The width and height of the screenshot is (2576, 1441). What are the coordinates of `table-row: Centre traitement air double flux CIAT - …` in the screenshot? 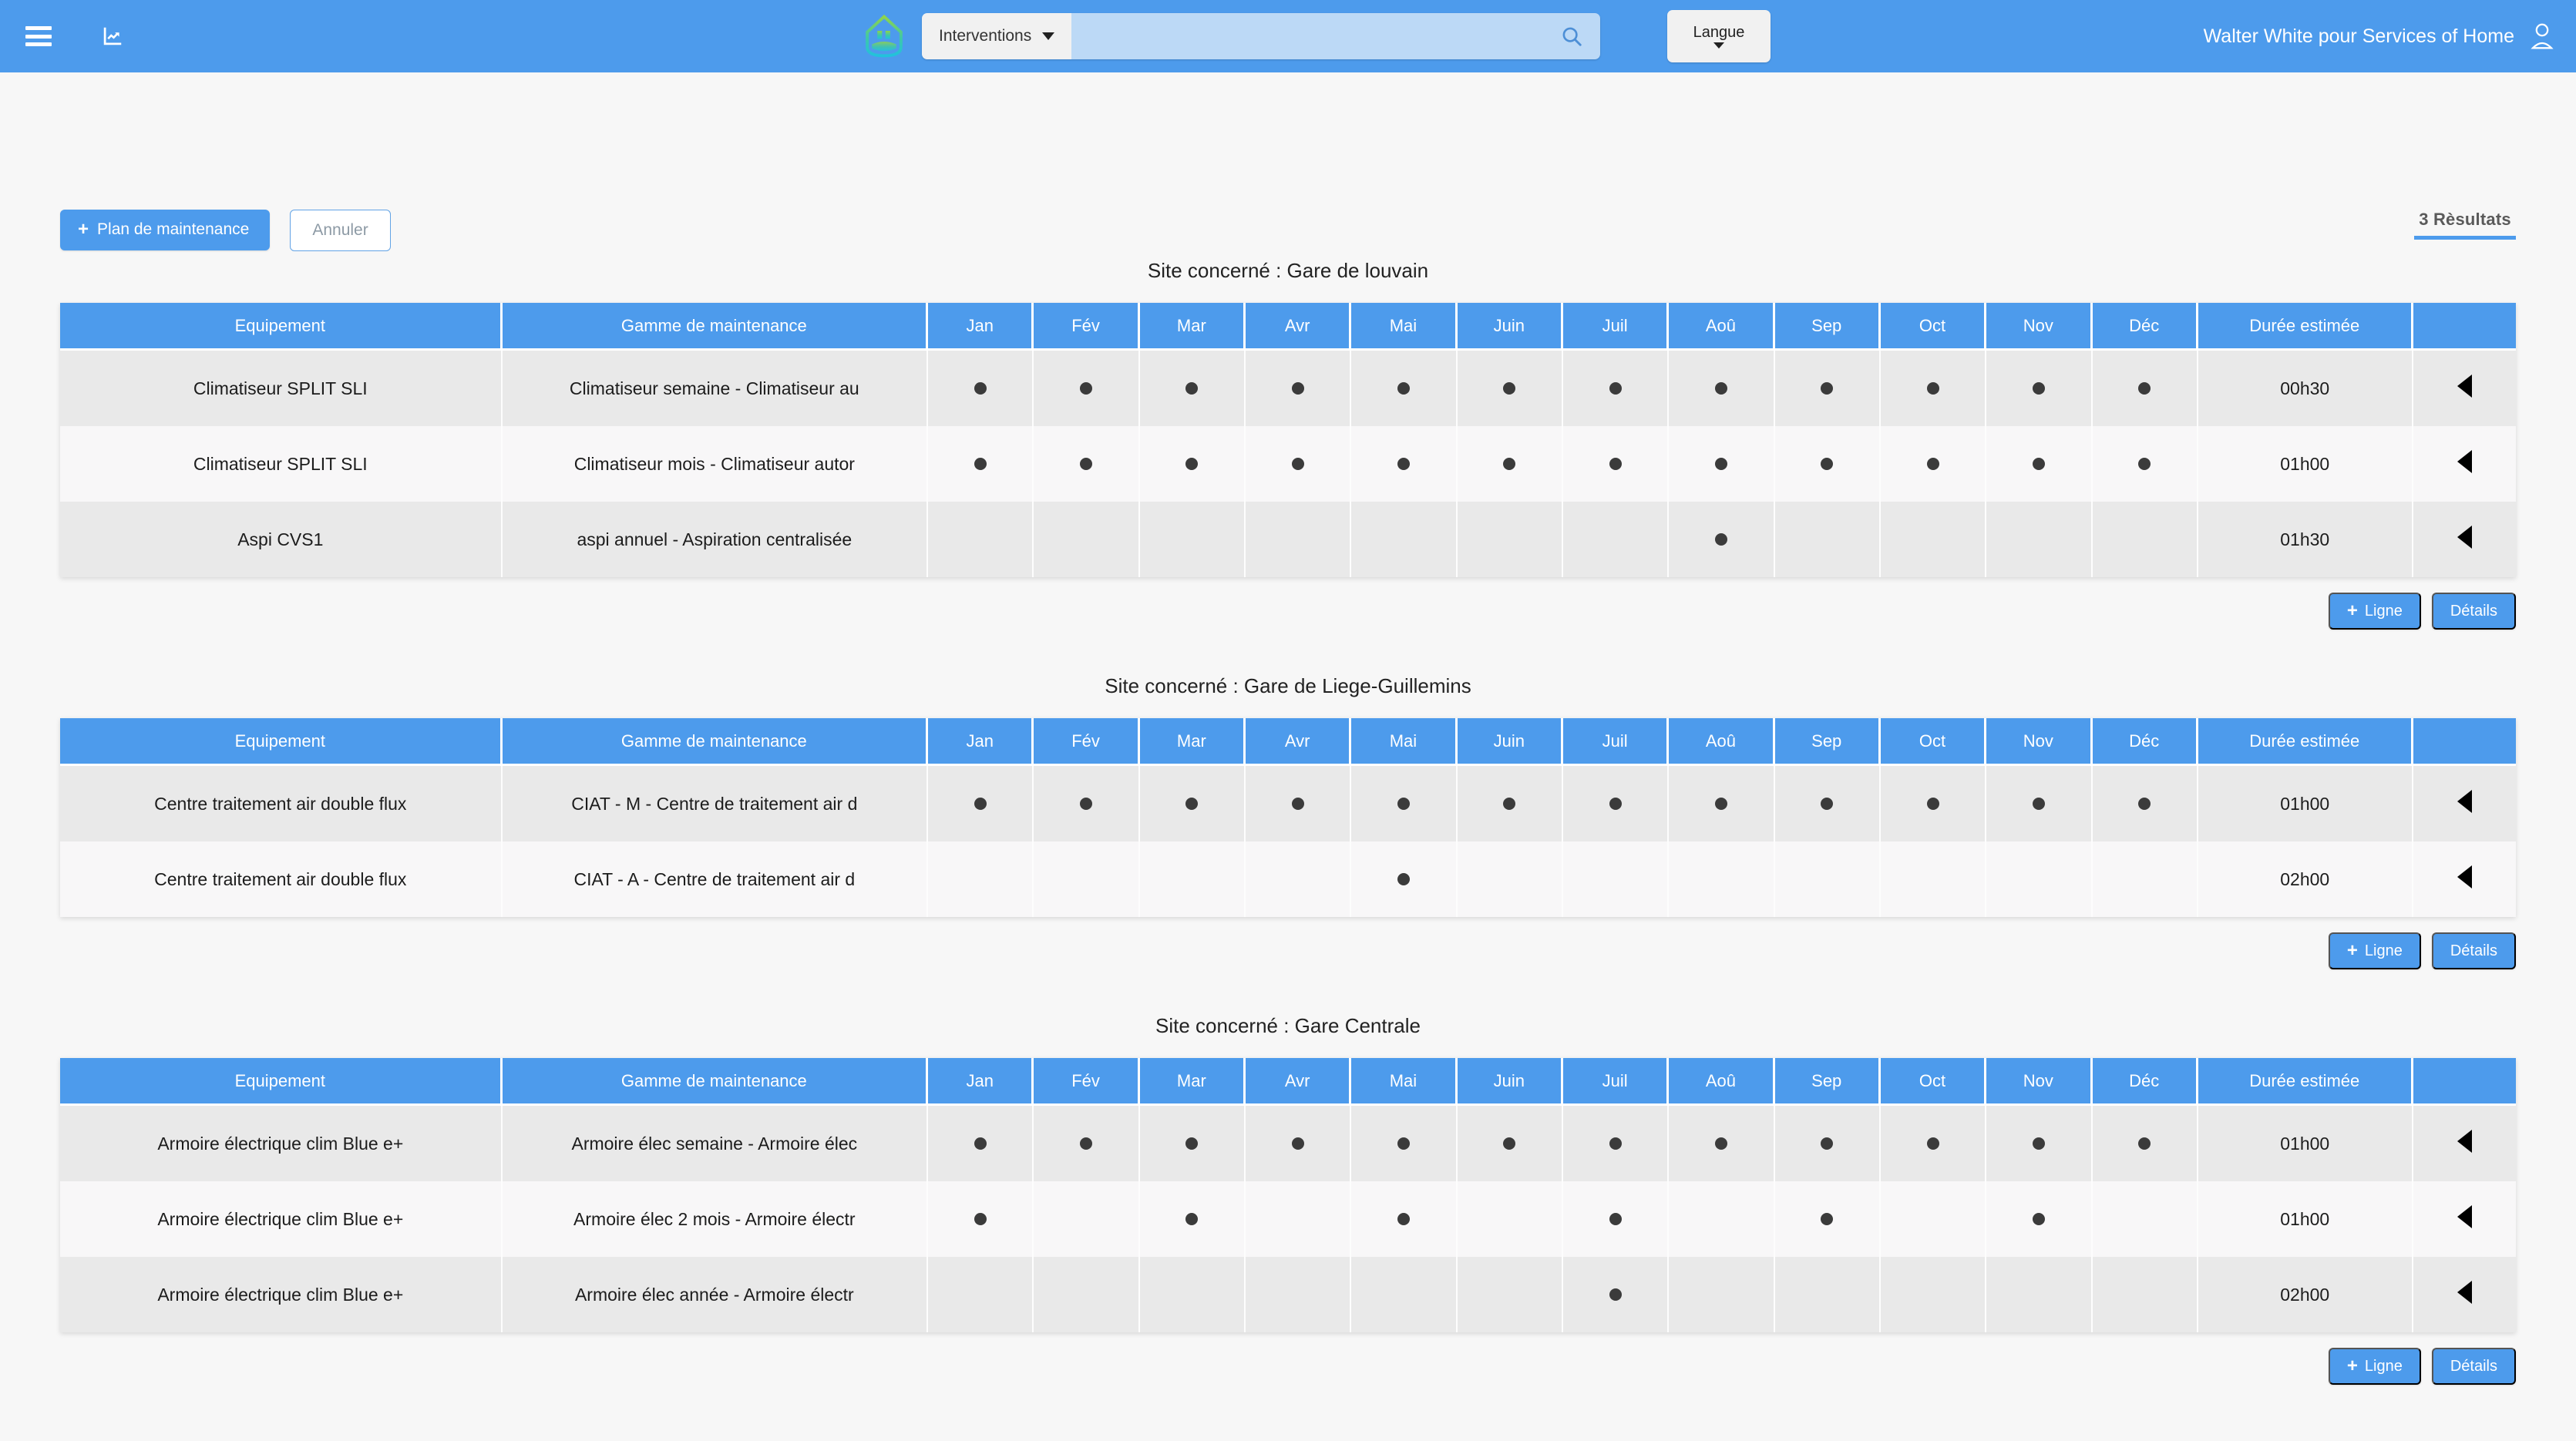 It's located at (1288, 803).